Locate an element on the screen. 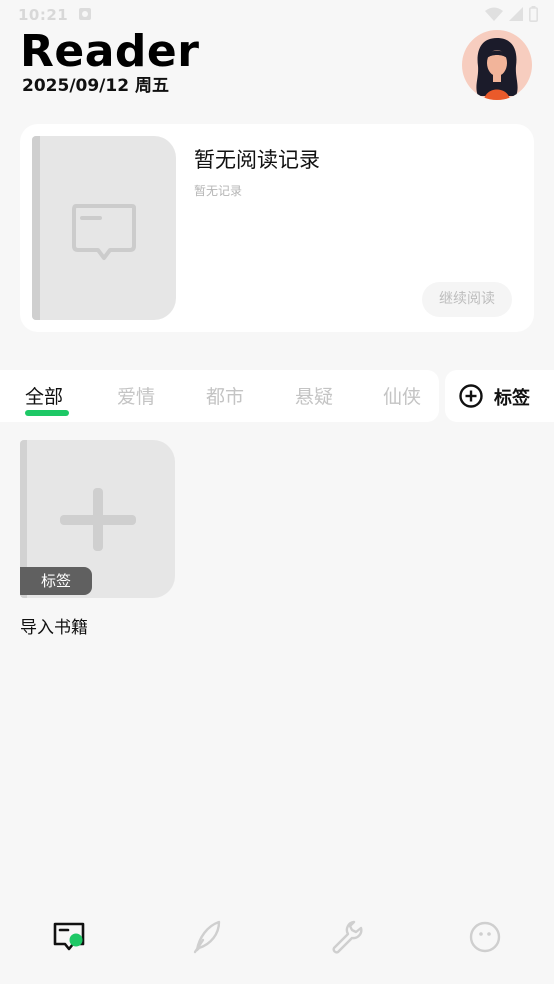 This screenshot has width=554, height=984. signal-icon is located at coordinates (516, 14).